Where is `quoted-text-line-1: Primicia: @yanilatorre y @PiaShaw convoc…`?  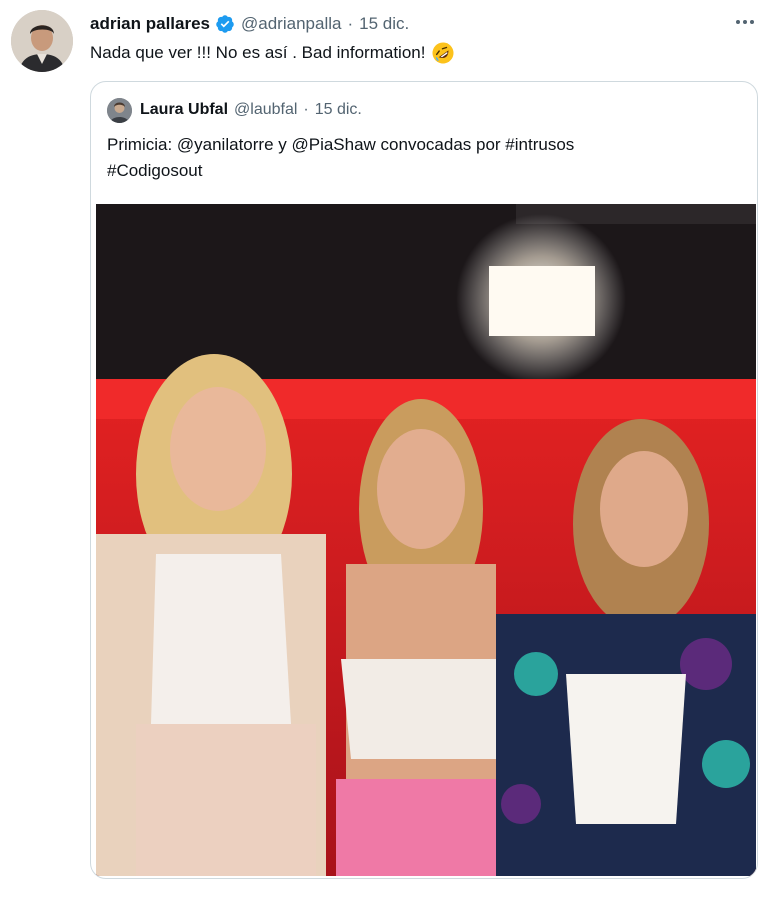 quoted-text-line-1: Primicia: @yanilatorre y @PiaShaw convoc… is located at coordinates (341, 144).